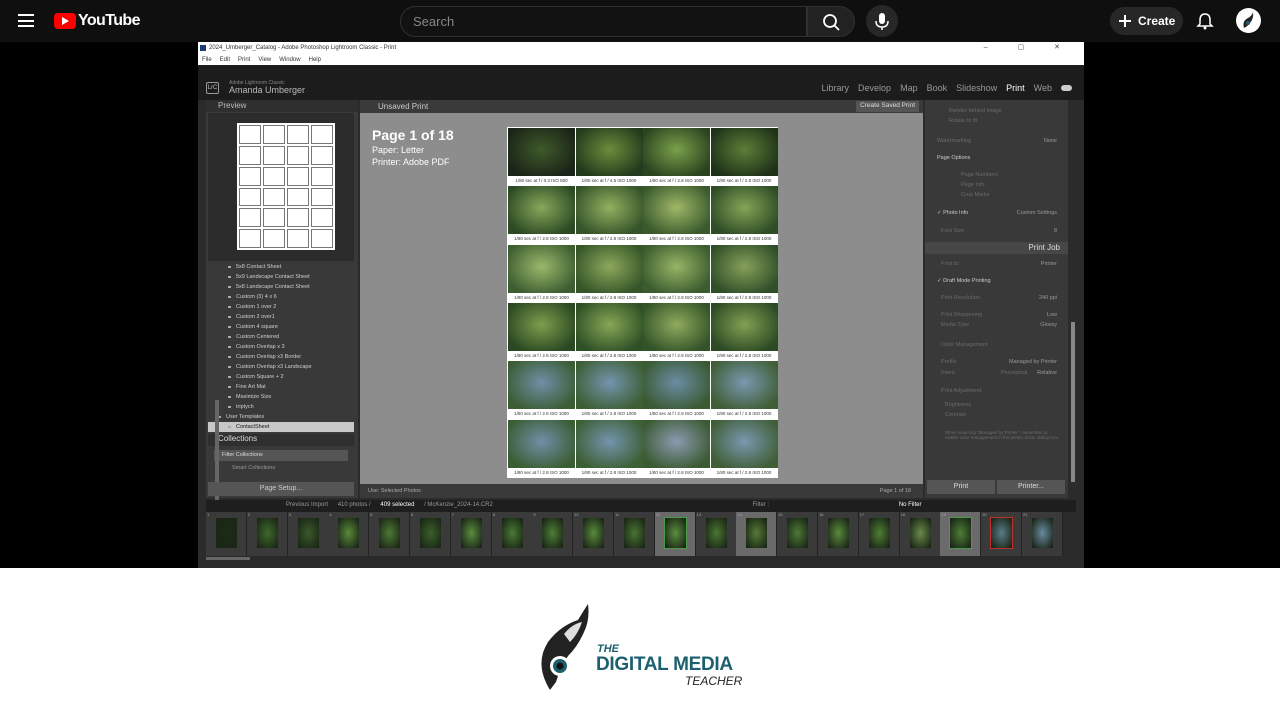 Image resolution: width=1280 pixels, height=720 pixels. What do you see at coordinates (281, 387) in the screenshot?
I see `template-item: Fine Art Mat` at bounding box center [281, 387].